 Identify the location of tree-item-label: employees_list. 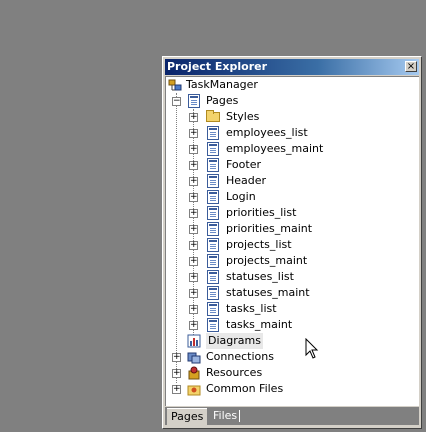
(267, 132).